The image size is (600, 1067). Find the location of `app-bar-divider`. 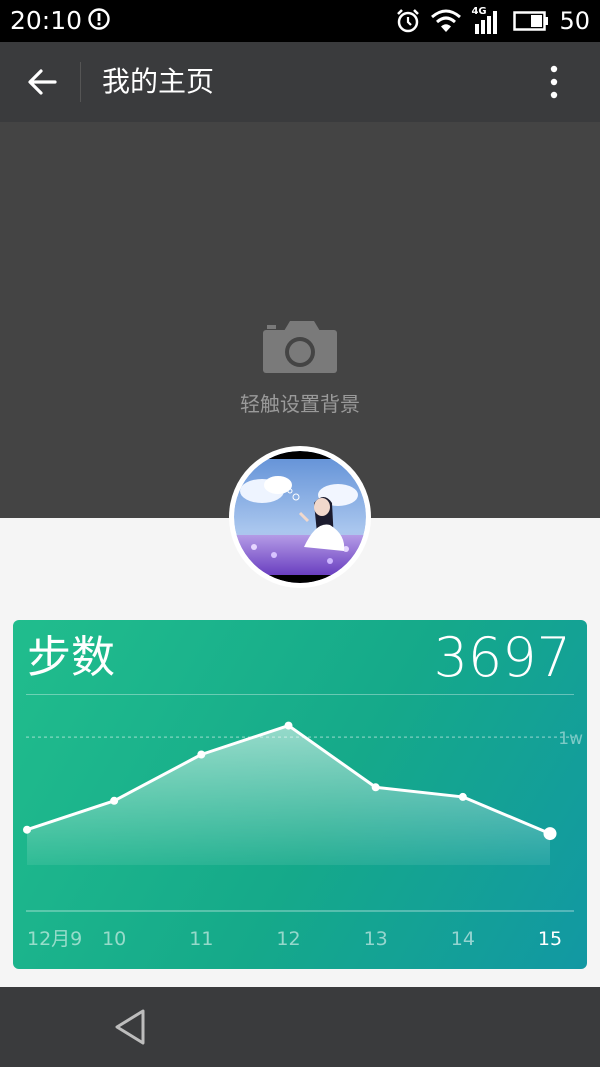

app-bar-divider is located at coordinates (80, 82).